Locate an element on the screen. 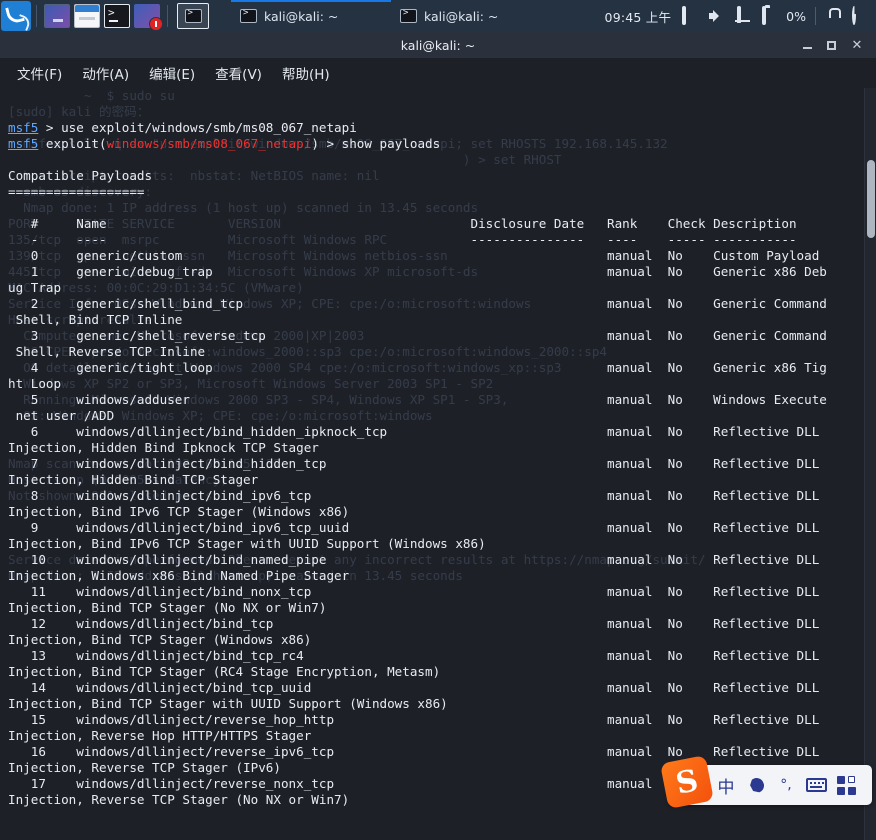  window-title: kali@kali: ~ is located at coordinates (438, 45).